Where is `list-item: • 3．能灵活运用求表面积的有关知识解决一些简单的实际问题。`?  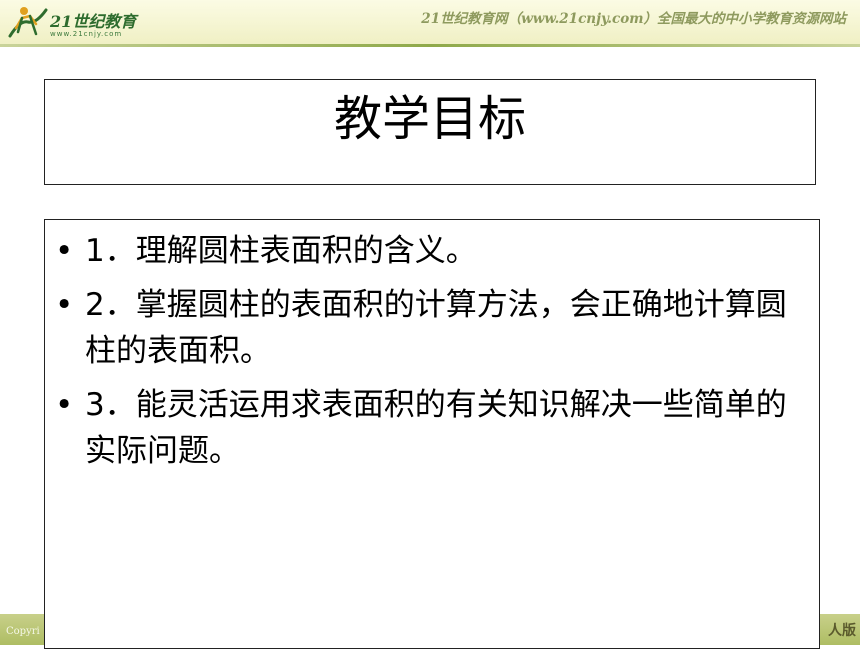
list-item: • 3．能灵活运用求表面积的有关知识解决一些简单的实际问题。 is located at coordinates (429, 428).